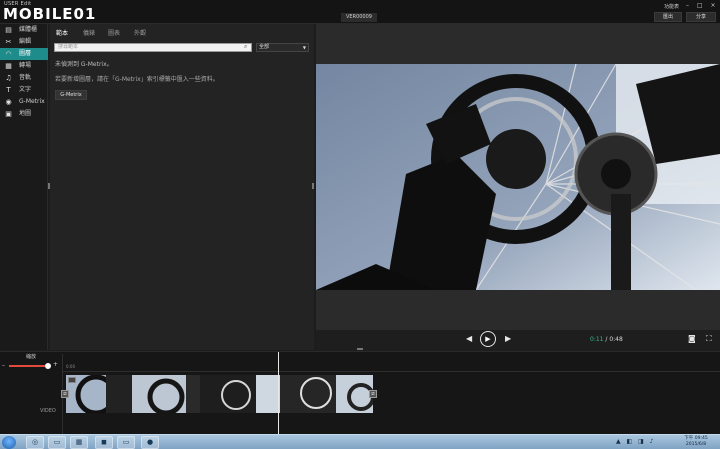 The width and height of the screenshot is (720, 449). Describe the element at coordinates (153, 47) in the screenshot. I see `search-input: 搜尋範本` at that location.